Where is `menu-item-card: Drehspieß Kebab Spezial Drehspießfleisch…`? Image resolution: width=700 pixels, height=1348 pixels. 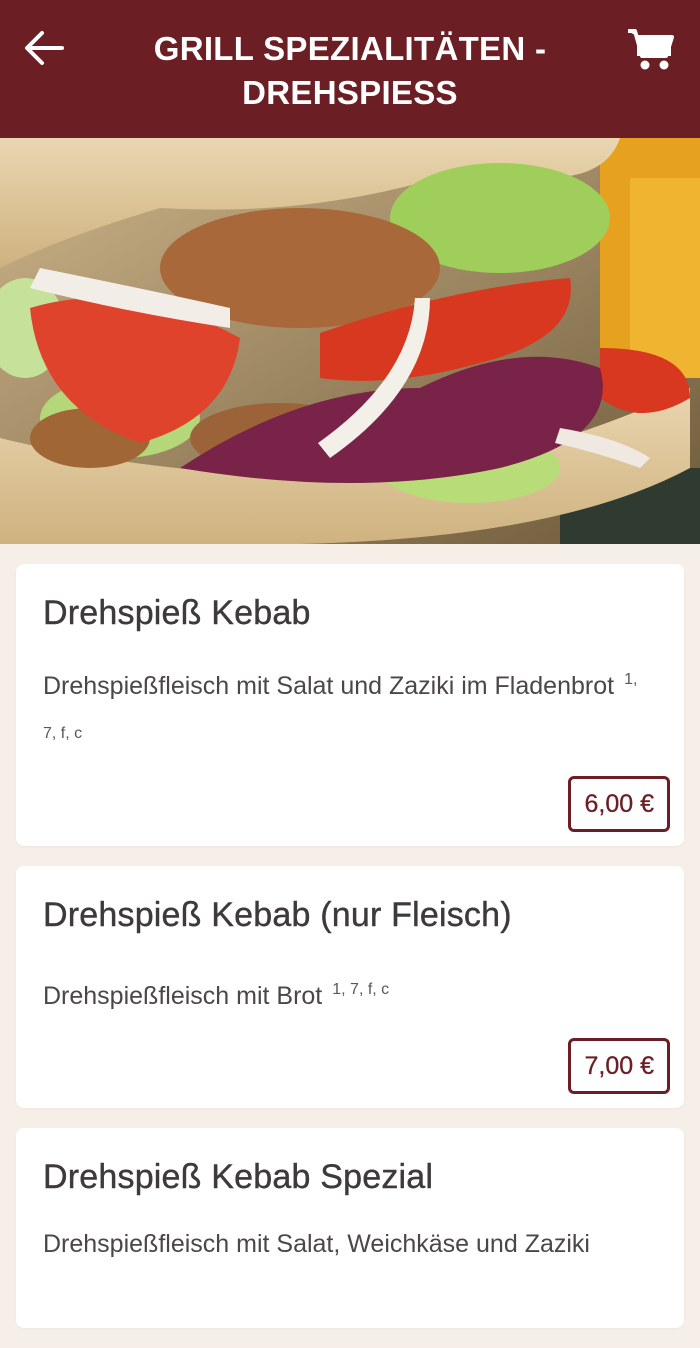
menu-item-card: Drehspieß Kebab Spezial Drehspießfleisch… is located at coordinates (350, 1228).